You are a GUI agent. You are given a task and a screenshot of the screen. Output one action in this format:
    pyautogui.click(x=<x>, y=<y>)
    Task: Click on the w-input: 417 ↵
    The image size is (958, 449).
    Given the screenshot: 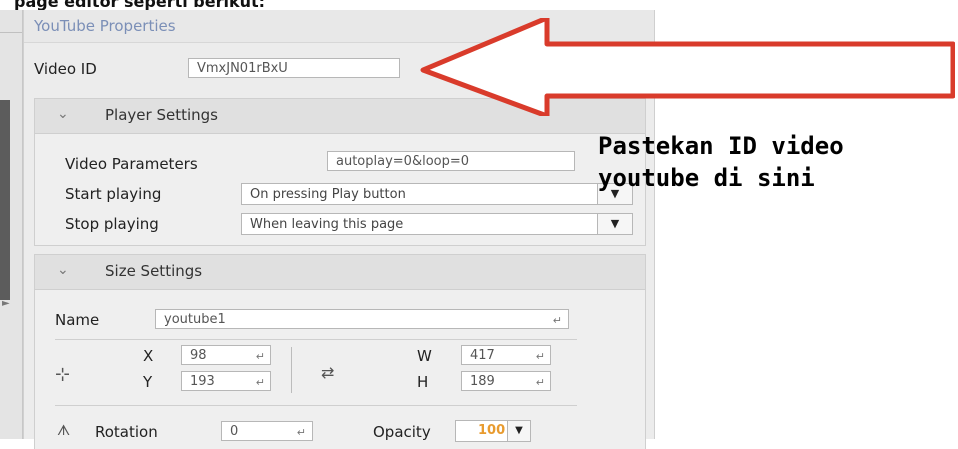 What is the action you would take?
    pyautogui.click(x=506, y=355)
    